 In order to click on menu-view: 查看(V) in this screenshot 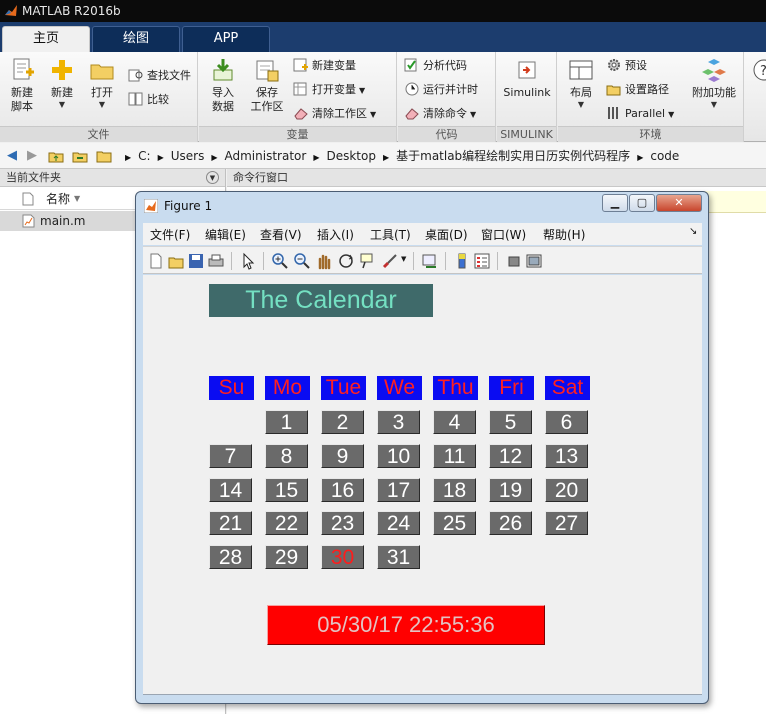, I will do `click(281, 234)`.